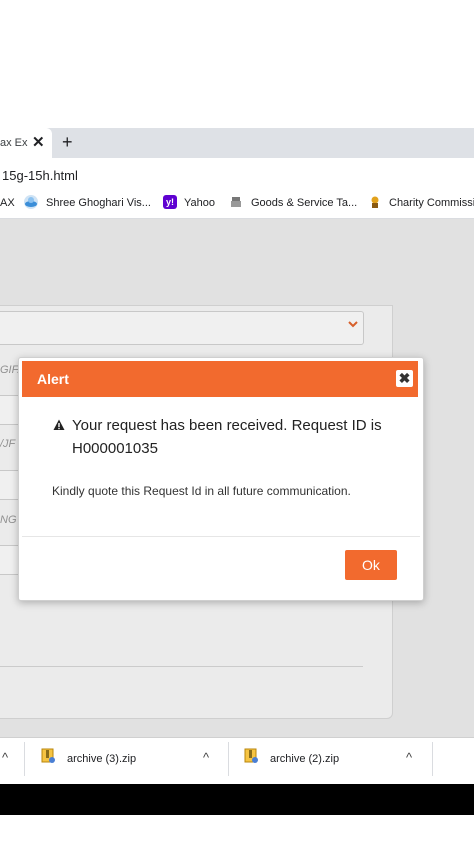 Image resolution: width=474 pixels, height=843 pixels. Describe the element at coordinates (101, 759) in the screenshot. I see `download-item-name: archive (3).zip` at that location.